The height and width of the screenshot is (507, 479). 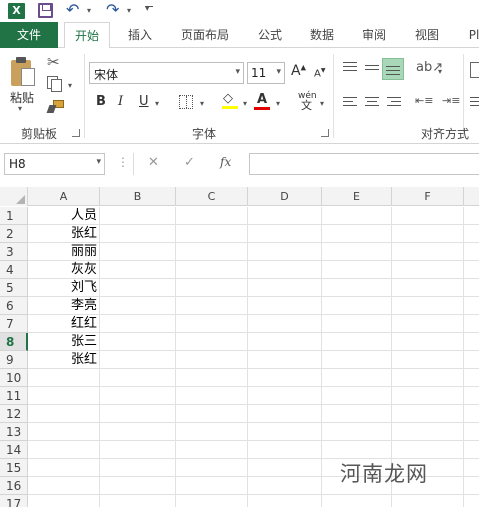 What do you see at coordinates (70, 85) in the screenshot?
I see `copy-dropdown-icon: ▾` at bounding box center [70, 85].